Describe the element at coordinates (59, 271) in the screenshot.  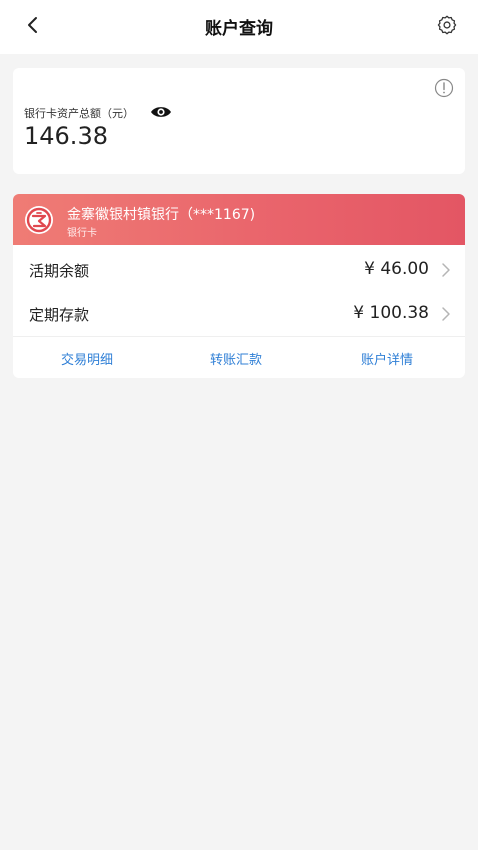
I see `current-balance-label: 活期余额` at that location.